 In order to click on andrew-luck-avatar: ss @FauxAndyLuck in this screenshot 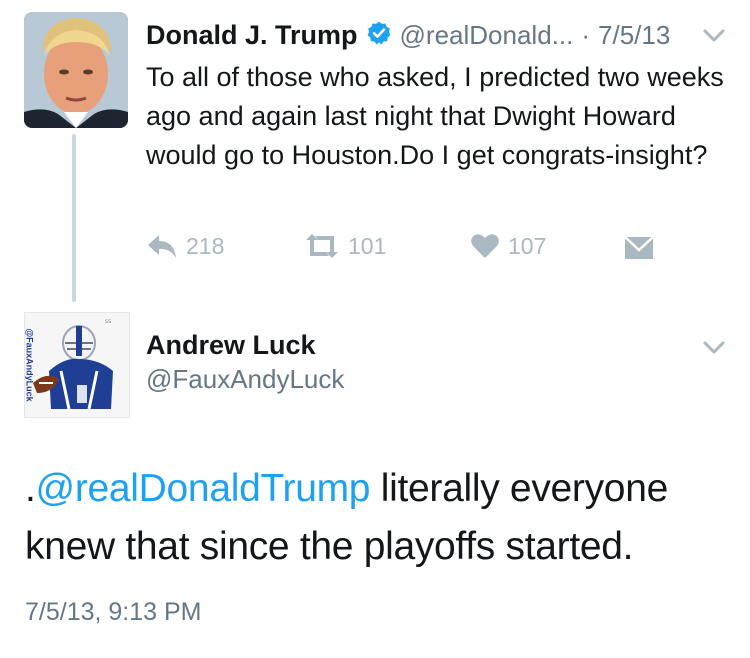, I will do `click(77, 365)`.